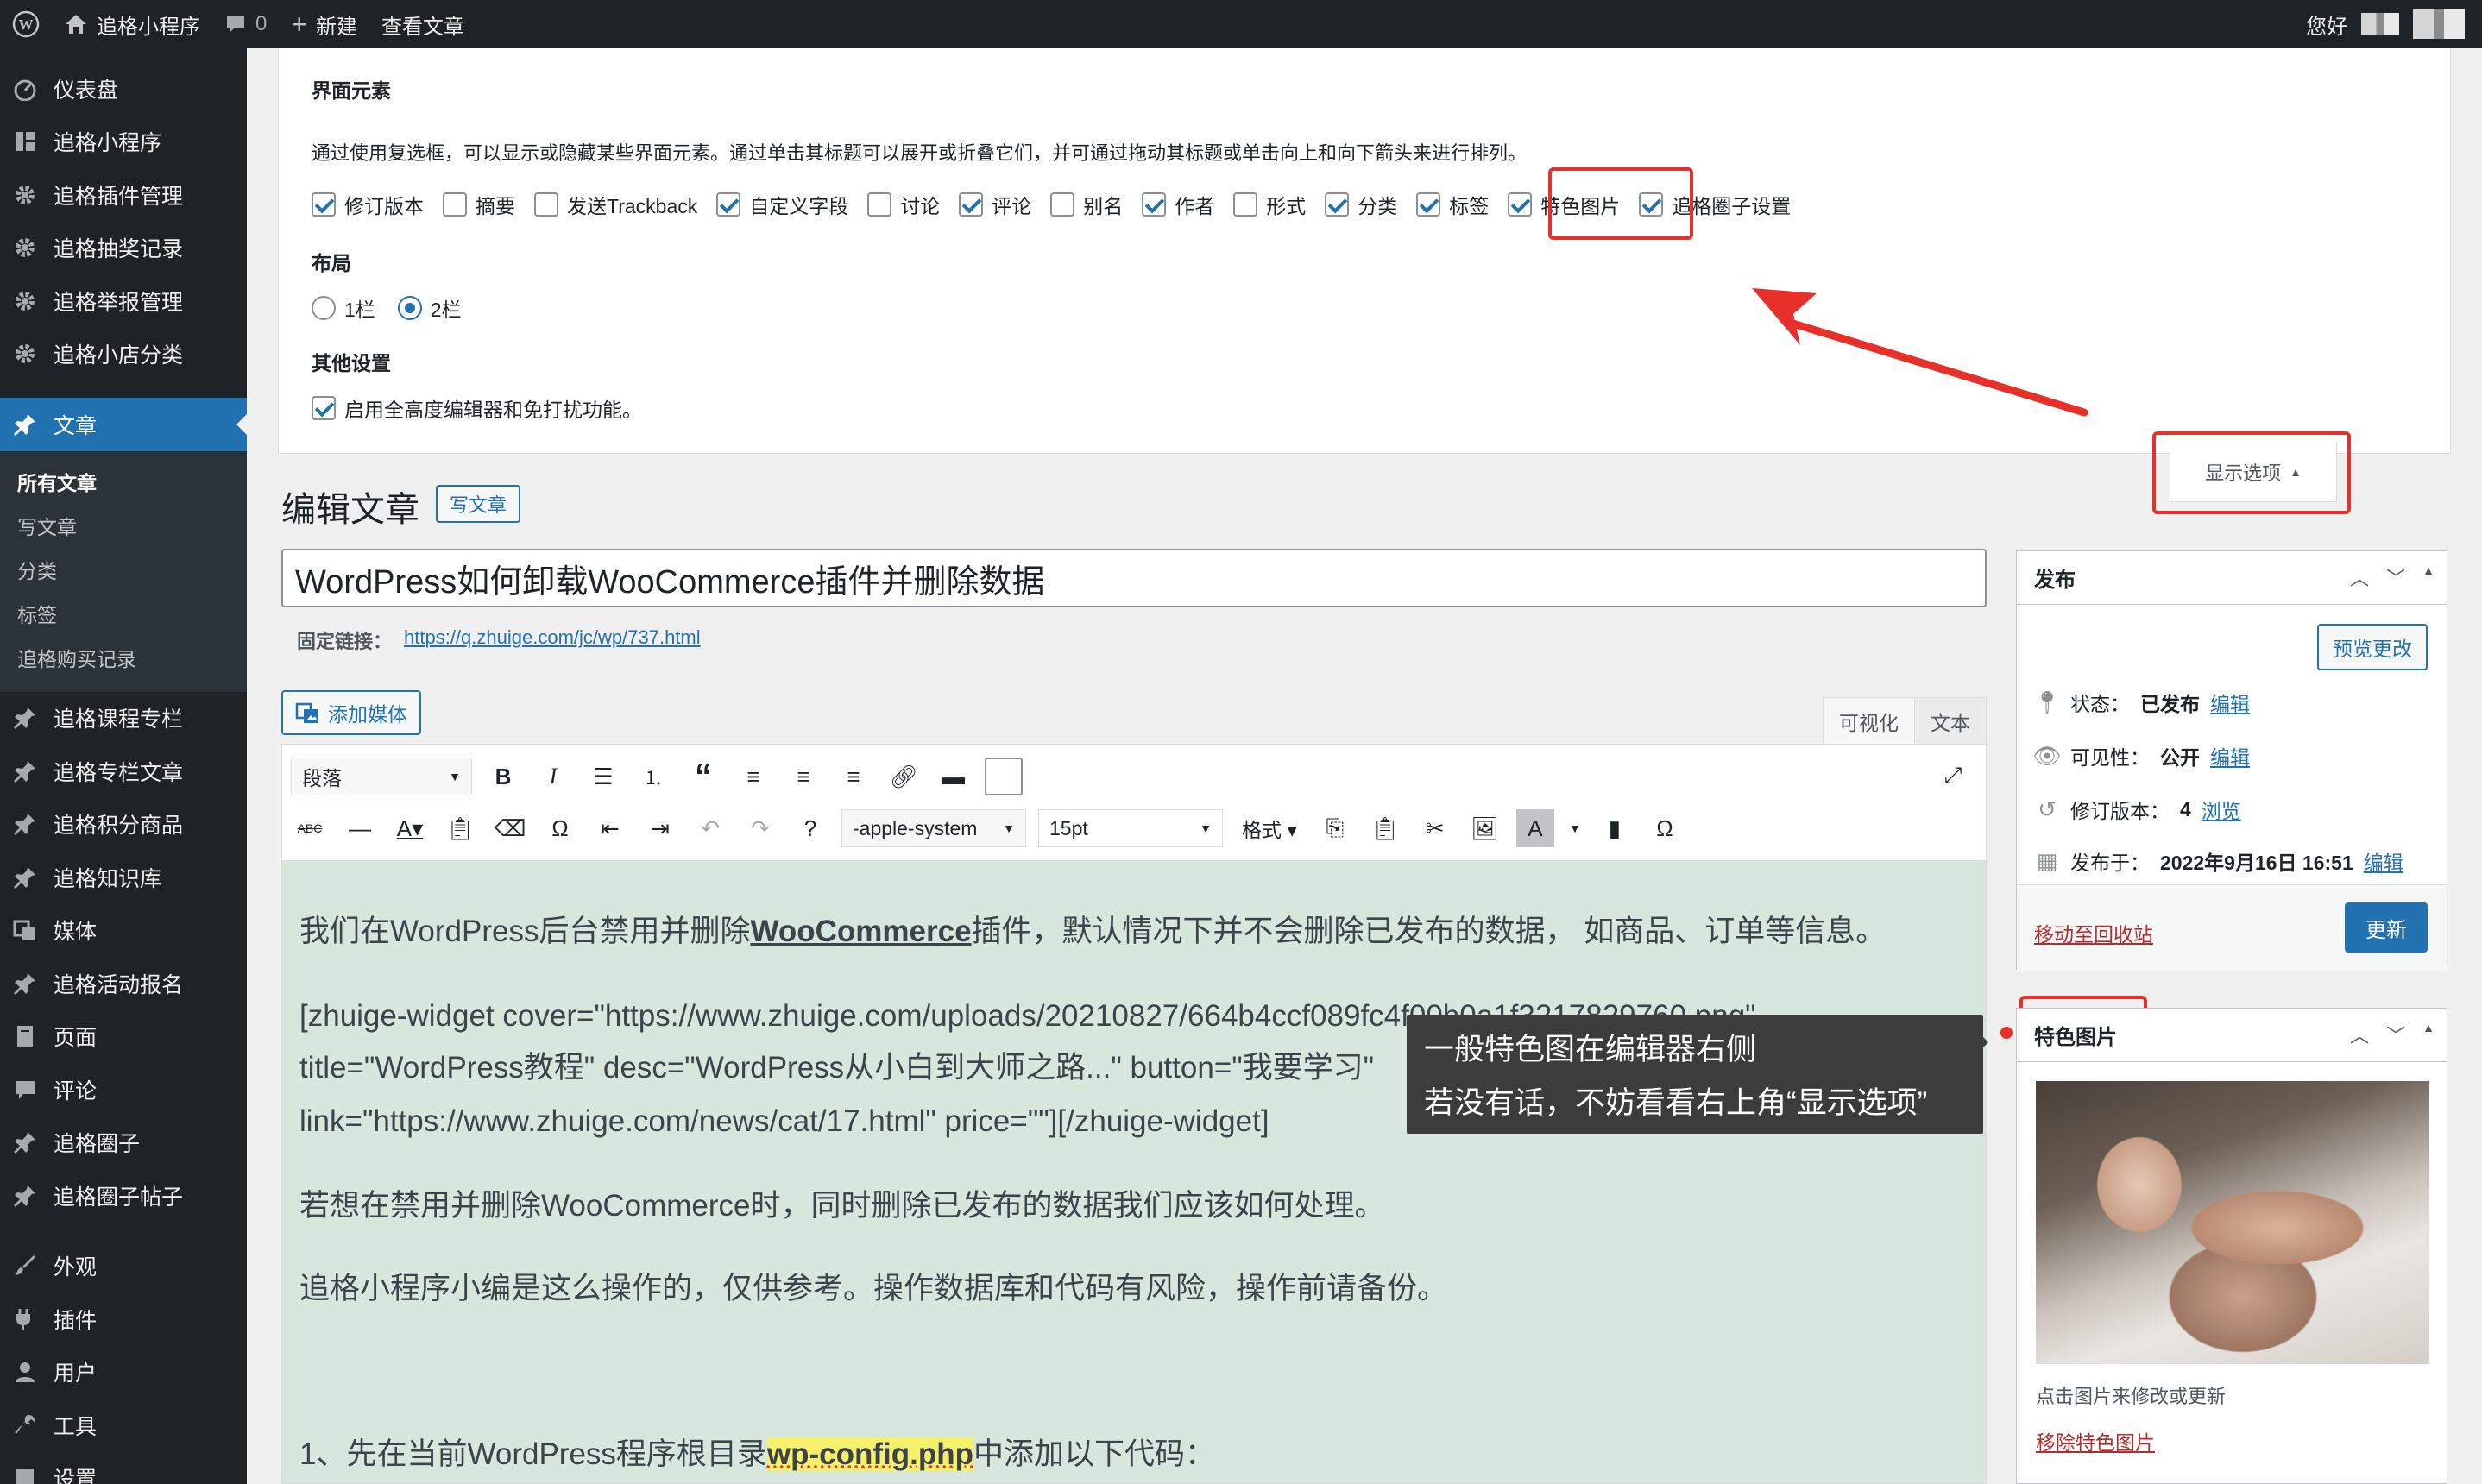 This screenshot has height=1484, width=2482. What do you see at coordinates (2232, 1222) in the screenshot?
I see `featured-image-thumbnail` at bounding box center [2232, 1222].